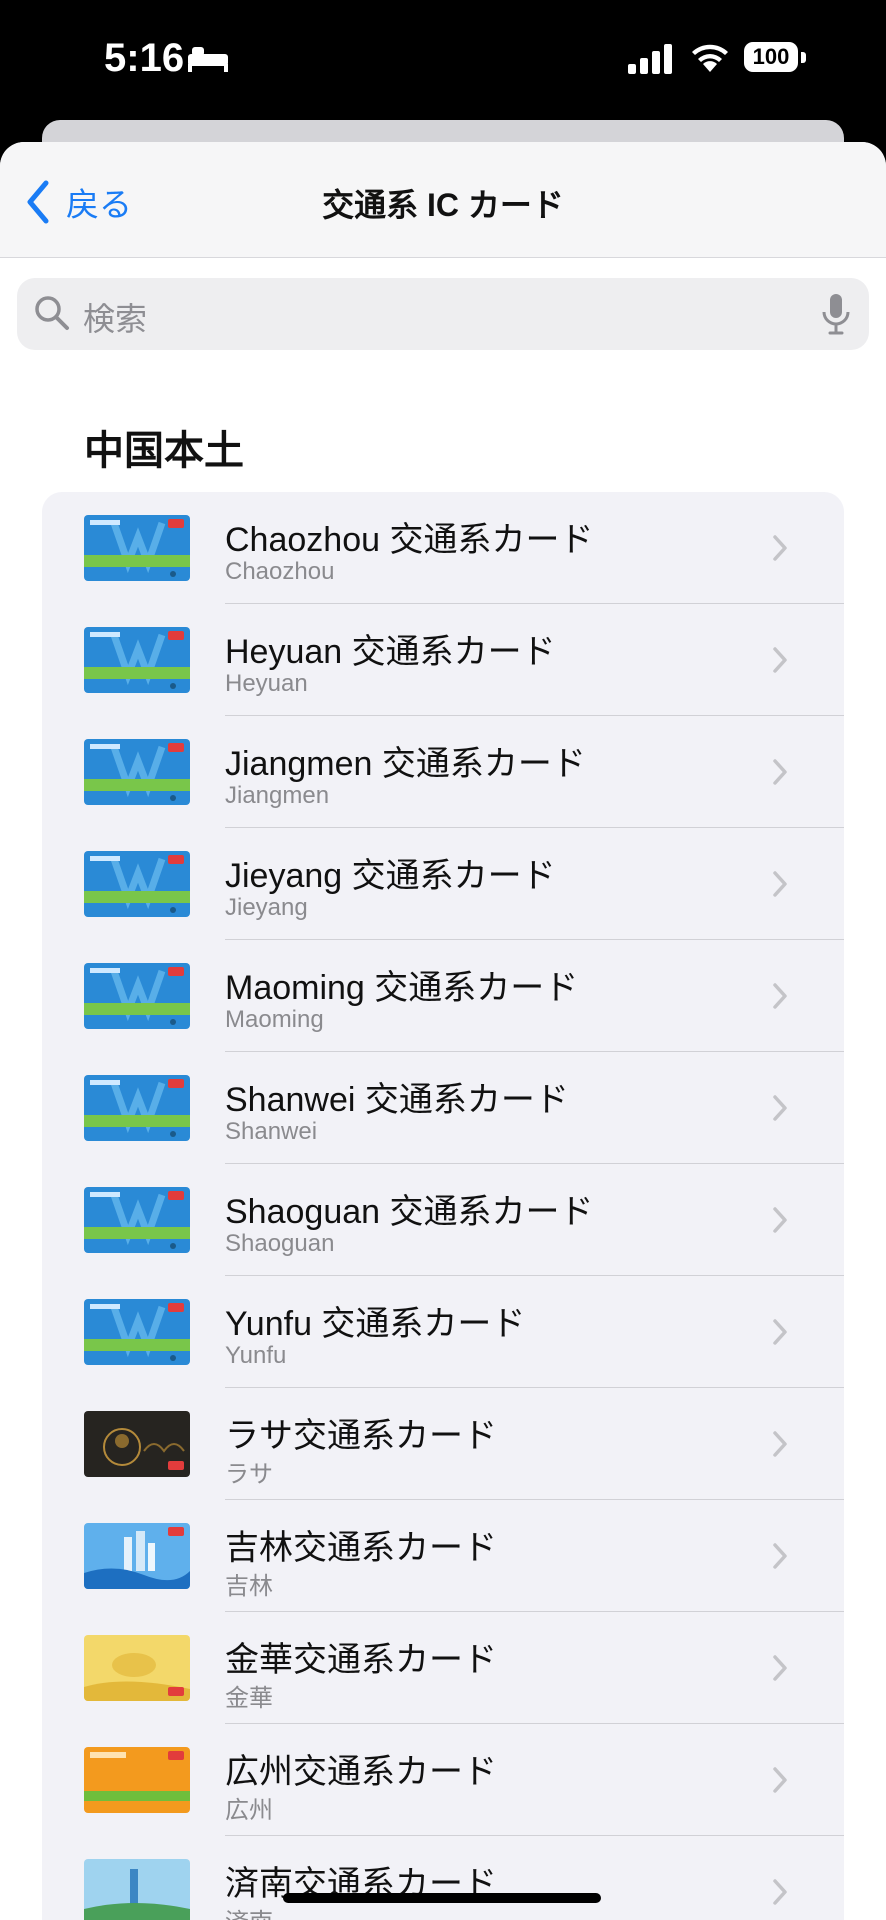 Image resolution: width=886 pixels, height=1920 pixels. What do you see at coordinates (397, 1100) in the screenshot?
I see `card-title: Shanwei 交通系カード` at bounding box center [397, 1100].